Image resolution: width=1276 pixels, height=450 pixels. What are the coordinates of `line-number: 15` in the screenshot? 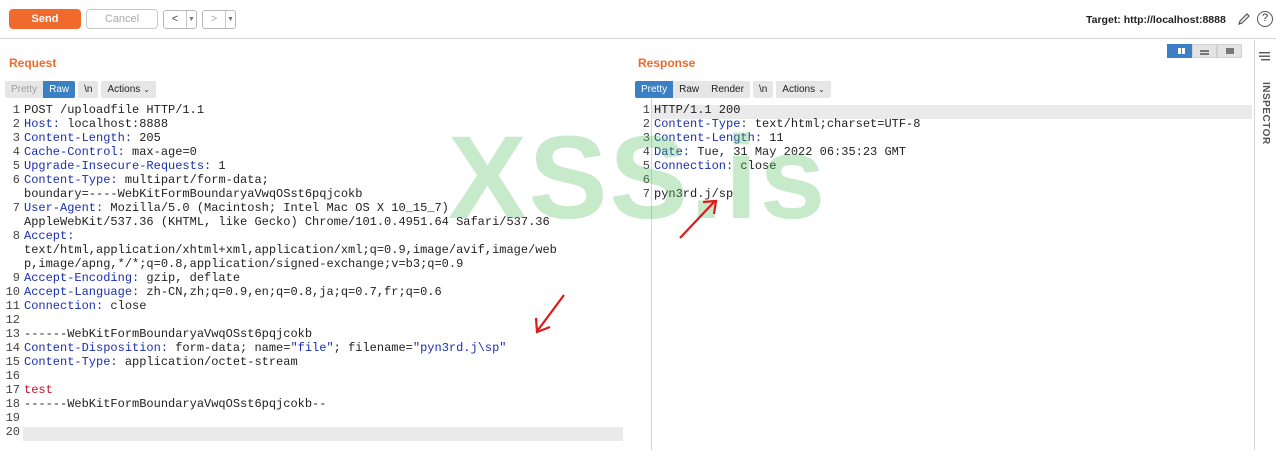 It's located at (12, 362).